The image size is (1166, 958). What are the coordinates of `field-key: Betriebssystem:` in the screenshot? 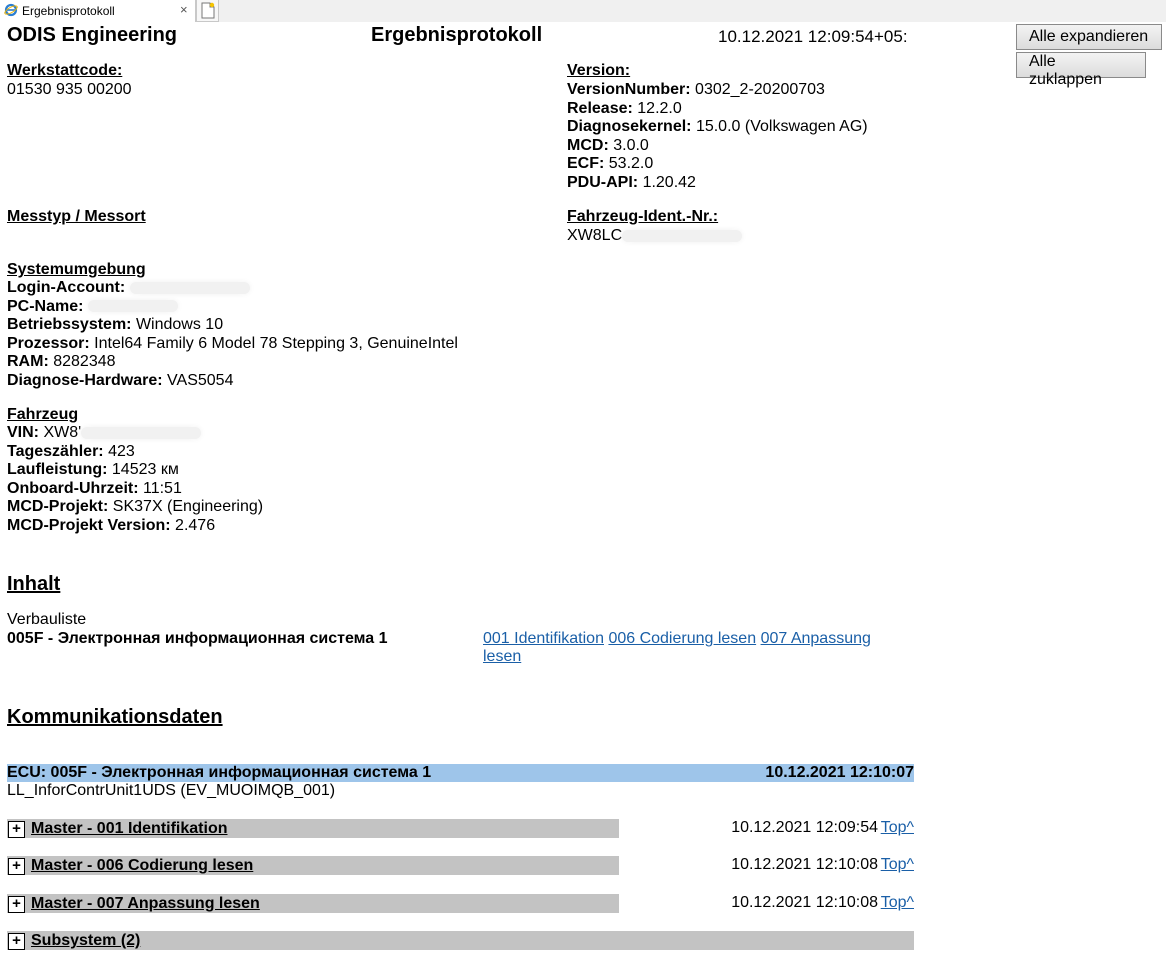 It's located at (69, 324).